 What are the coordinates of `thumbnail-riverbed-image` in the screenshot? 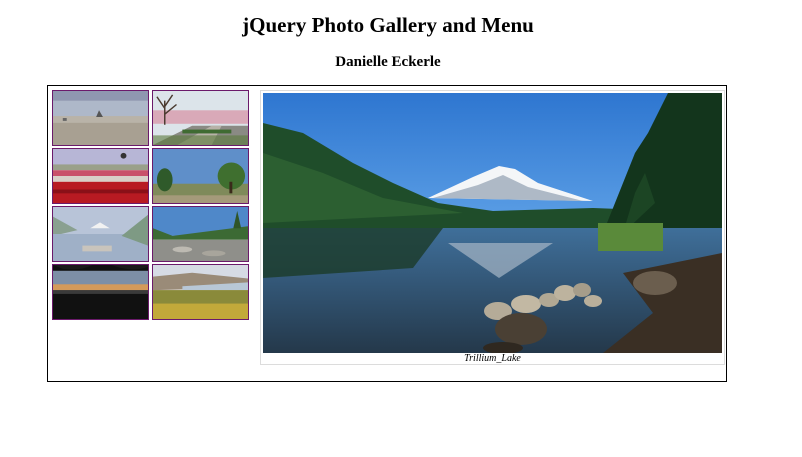 It's located at (200, 234).